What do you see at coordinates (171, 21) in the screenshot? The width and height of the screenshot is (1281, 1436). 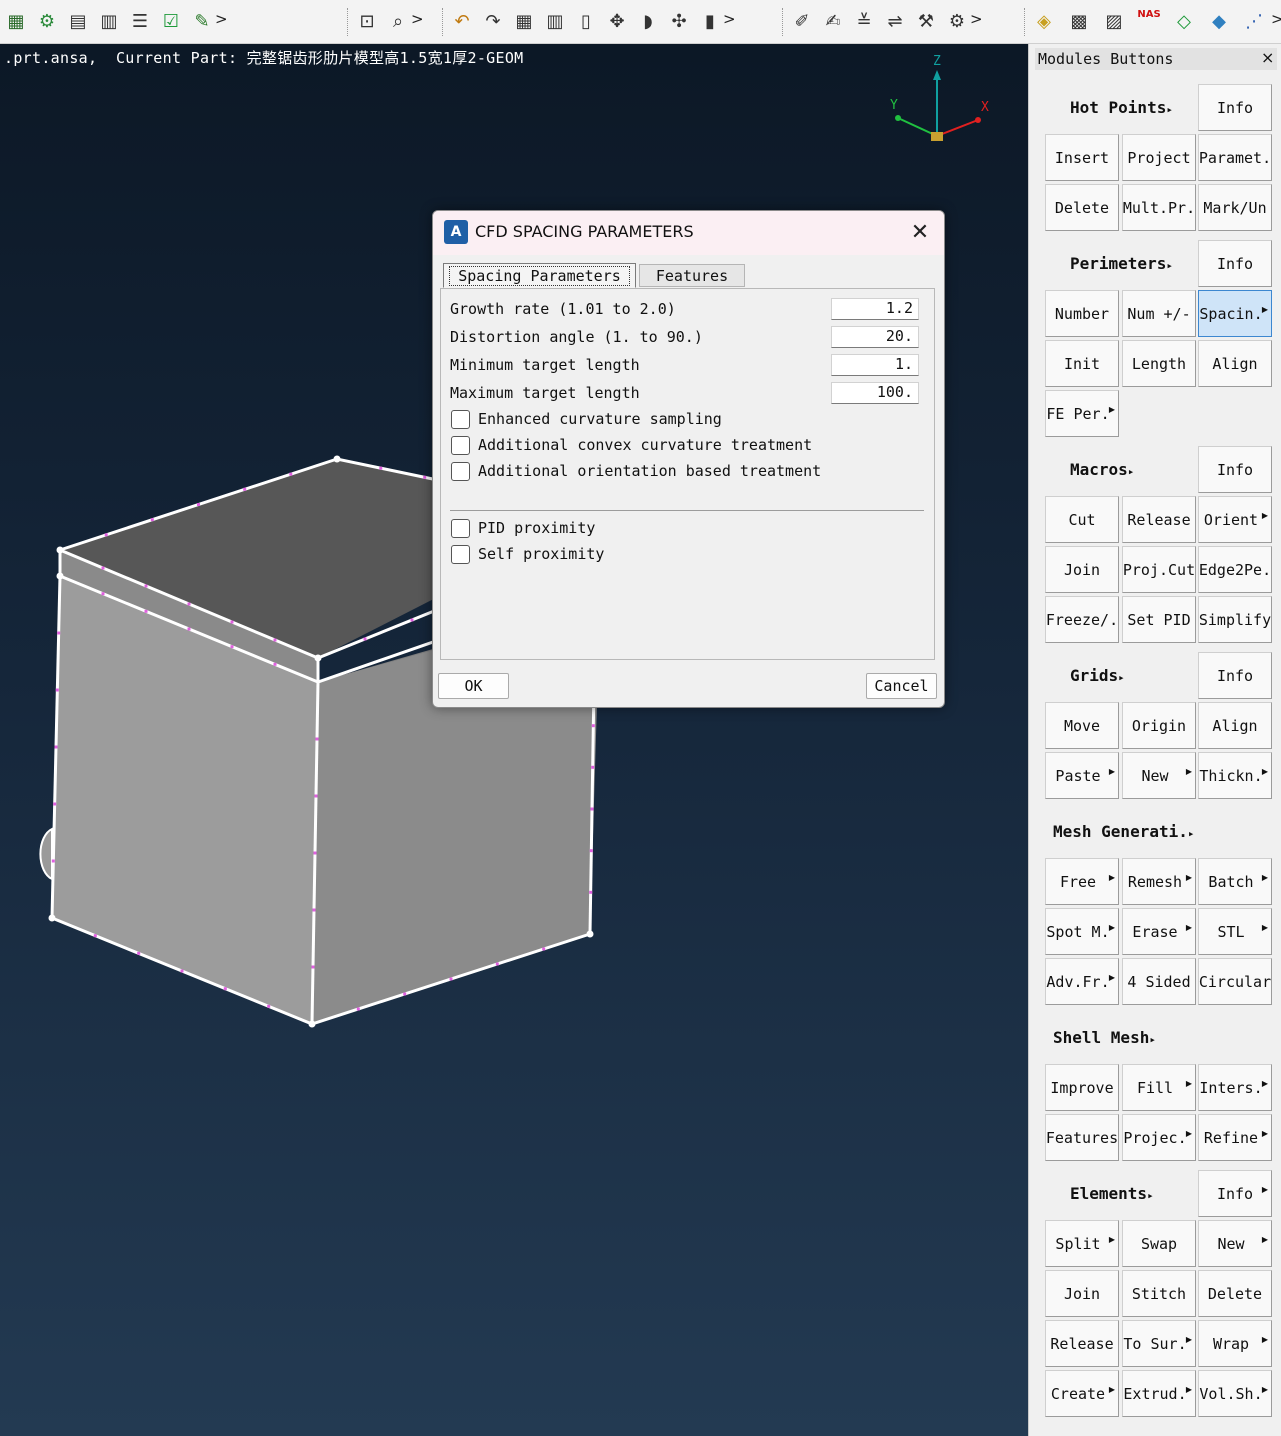 I see `check-icon: ☑` at bounding box center [171, 21].